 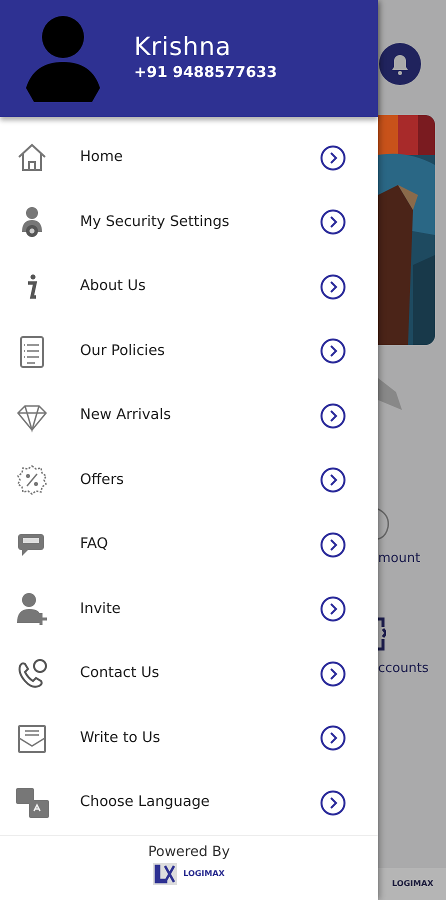 I want to click on menu-item: About Us, so click(x=189, y=287).